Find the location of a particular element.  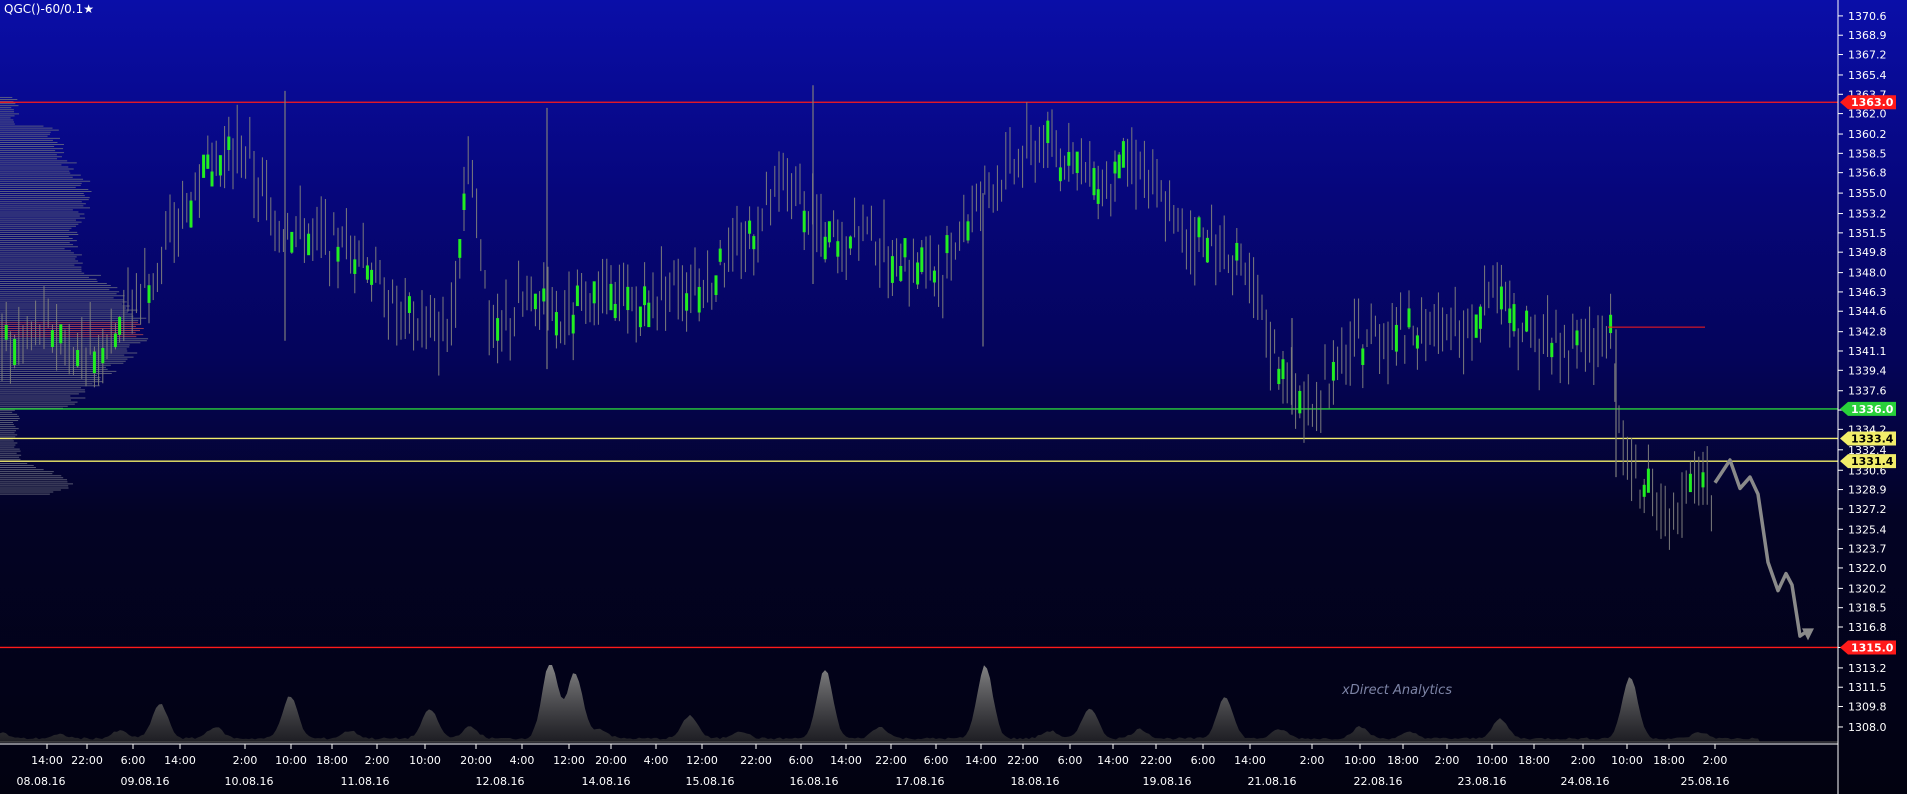

forecast-path is located at coordinates (1761, 548).